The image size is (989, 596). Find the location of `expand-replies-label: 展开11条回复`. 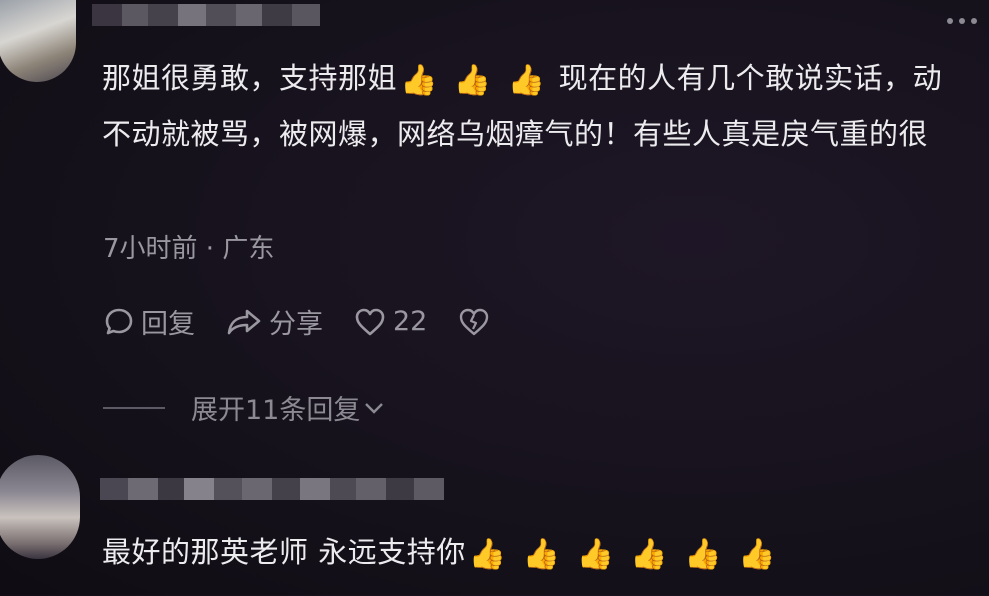

expand-replies-label: 展开11条回复 is located at coordinates (276, 410).